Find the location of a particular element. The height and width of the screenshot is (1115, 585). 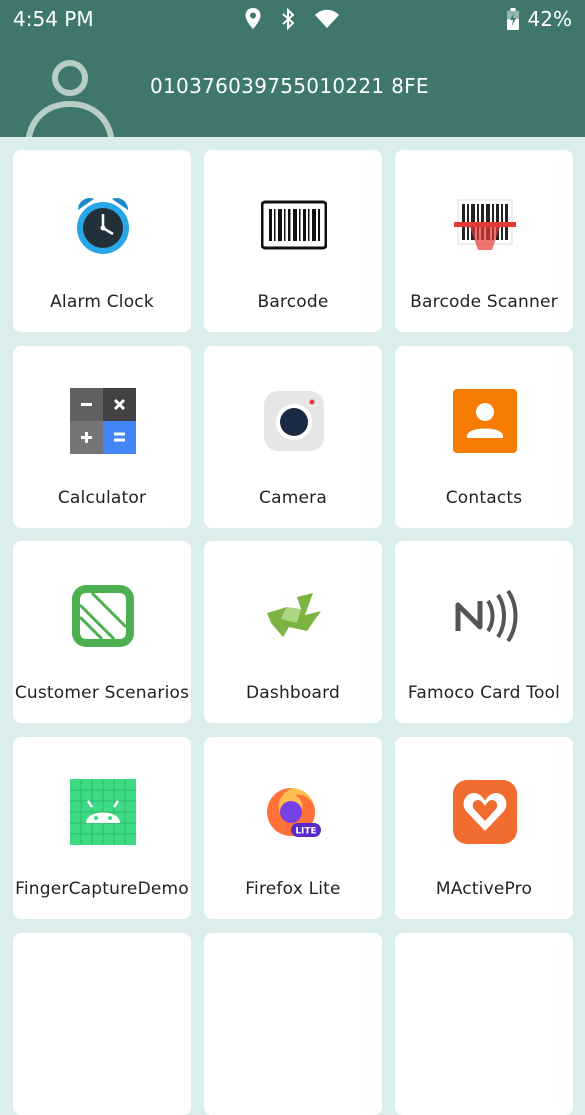

app-tile-barcode-scanner: Barcode Scanner is located at coordinates (484, 241).